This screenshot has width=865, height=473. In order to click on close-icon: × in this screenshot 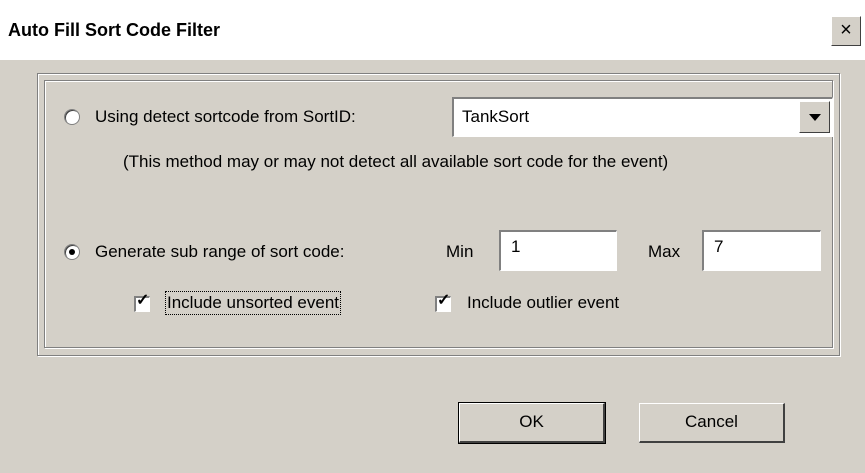, I will do `click(846, 30)`.